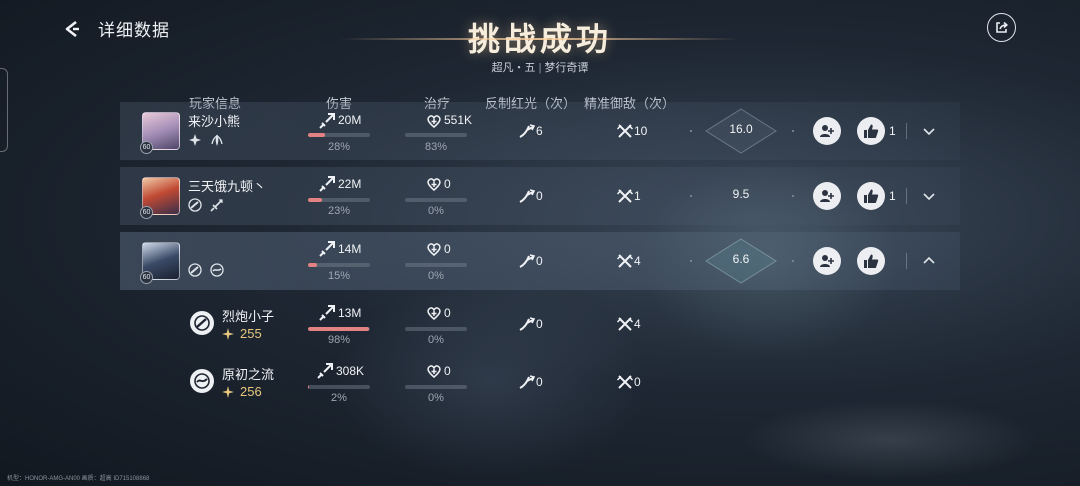 The width and height of the screenshot is (1080, 486). Describe the element at coordinates (540, 196) in the screenshot. I see `player-row: 60 三天饿九顿丶 22M 23% 0 0% 0 1 9.5 1` at that location.